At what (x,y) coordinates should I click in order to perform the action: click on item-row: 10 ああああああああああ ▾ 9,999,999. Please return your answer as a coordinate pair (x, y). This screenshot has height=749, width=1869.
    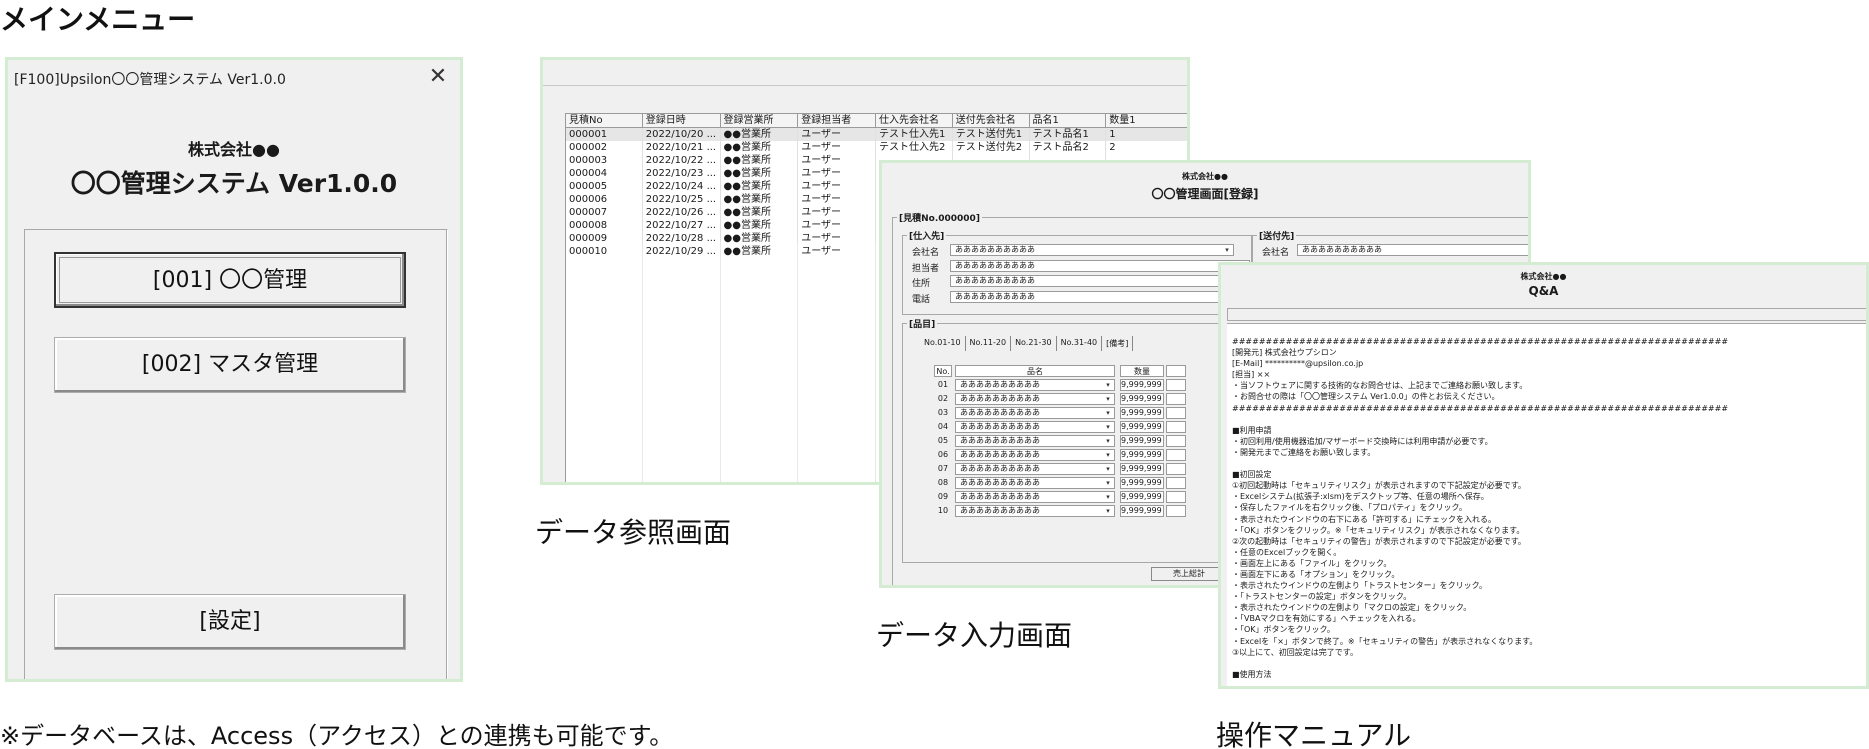
    Looking at the image, I should click on (1060, 511).